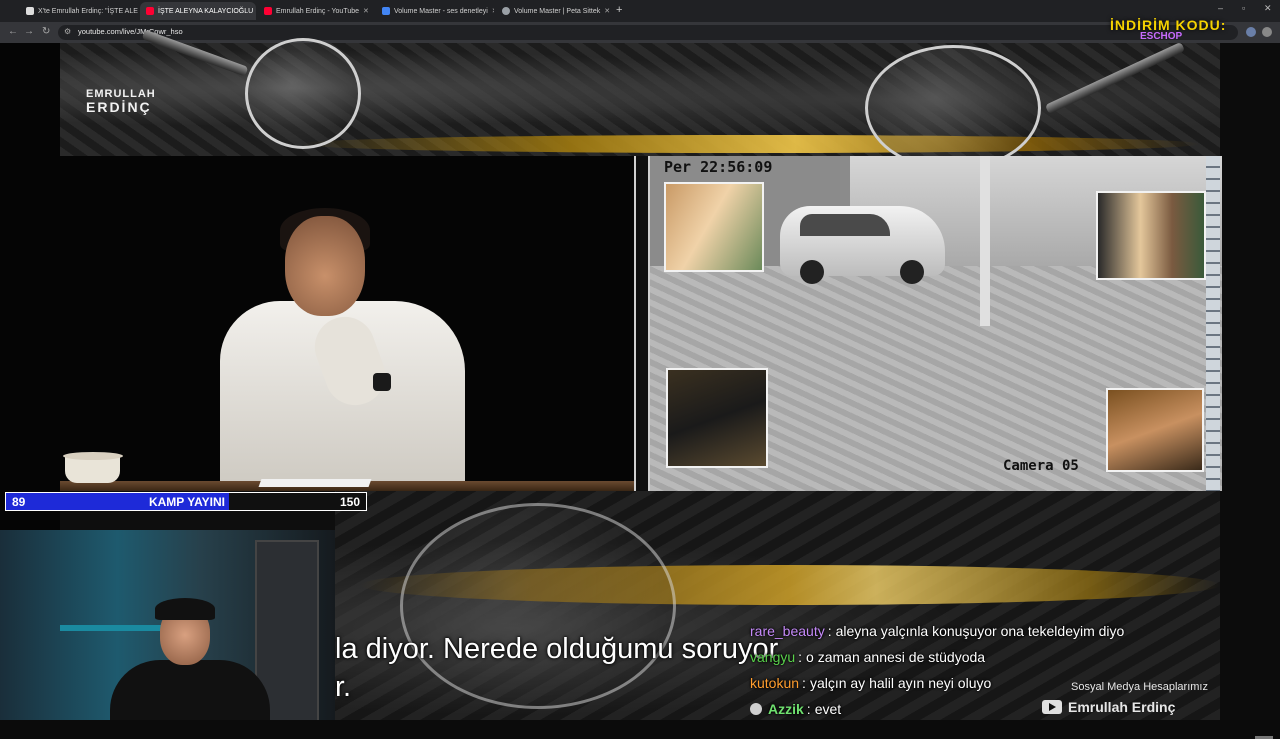 The width and height of the screenshot is (1280, 739). Describe the element at coordinates (382, 382) in the screenshot. I see `watch-icon` at that location.